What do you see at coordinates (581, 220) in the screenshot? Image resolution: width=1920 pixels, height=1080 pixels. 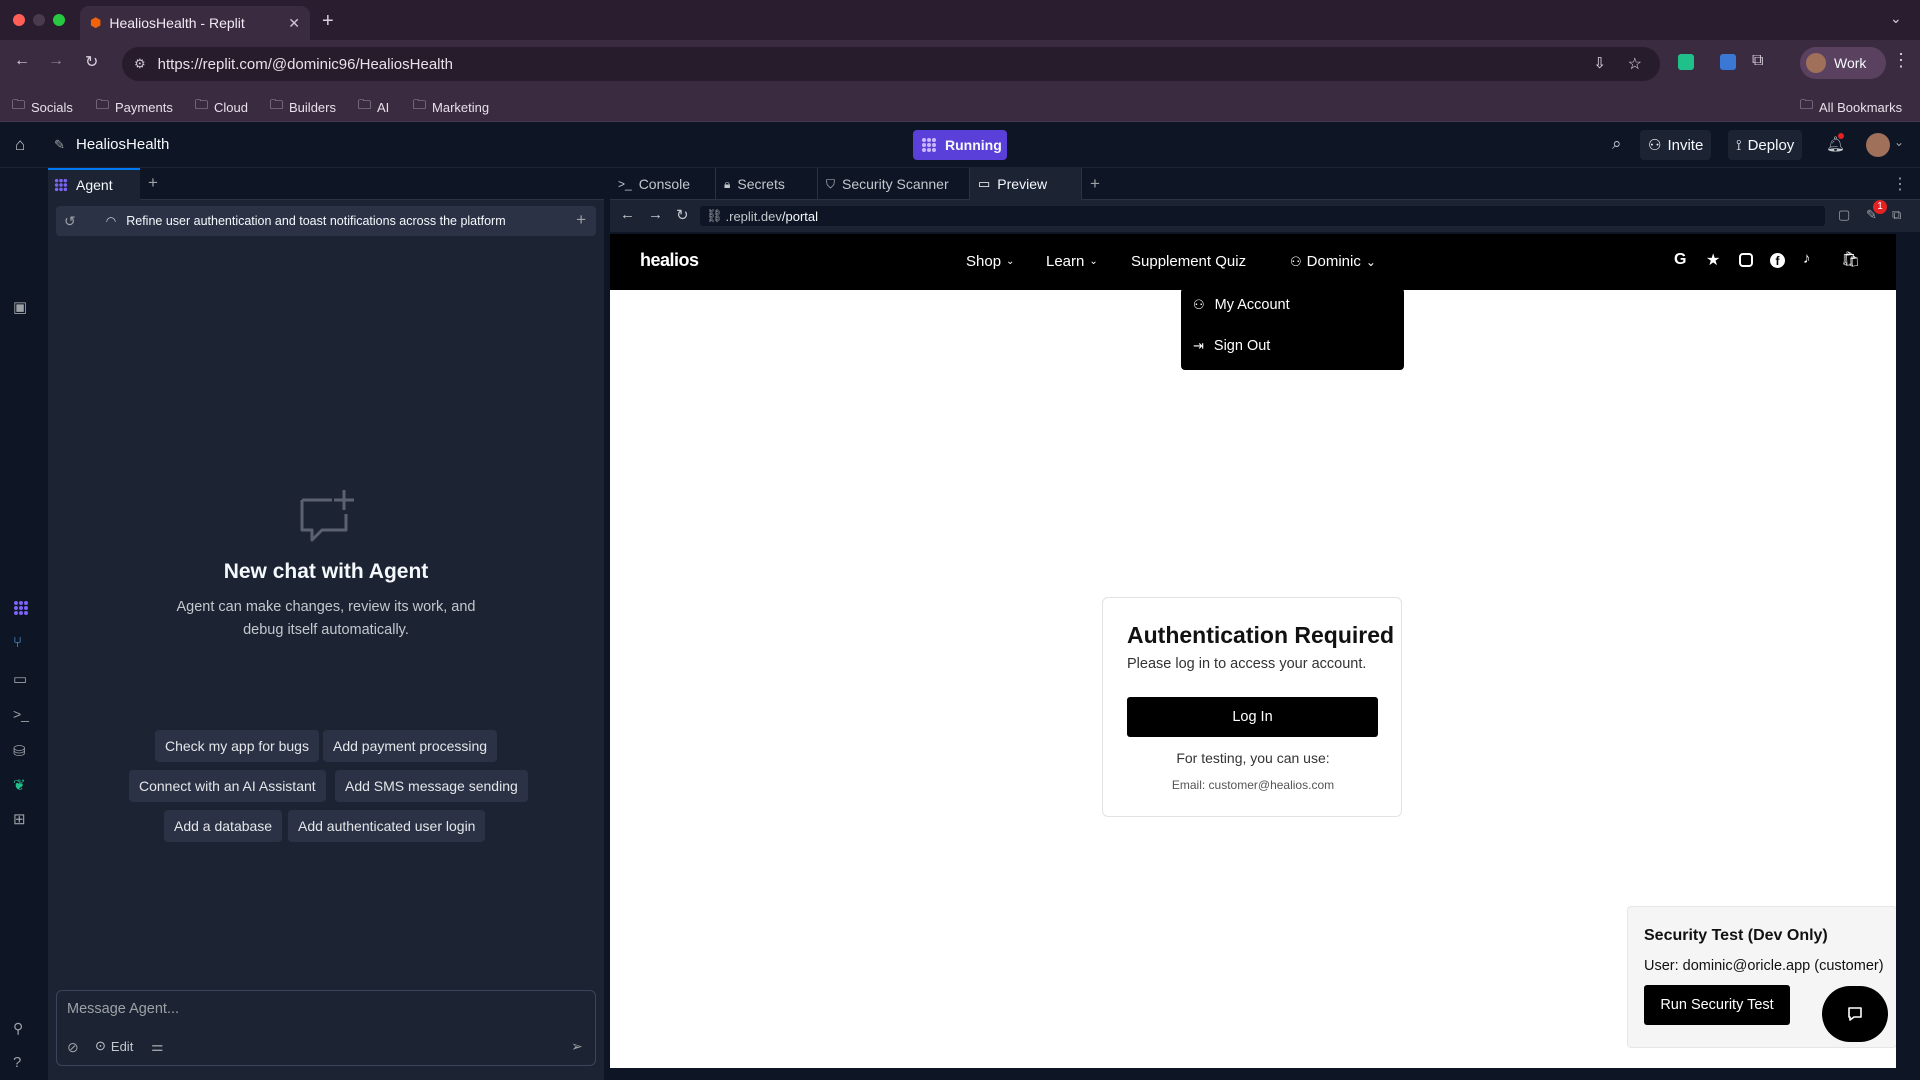 I see `new-chat-icon: +` at bounding box center [581, 220].